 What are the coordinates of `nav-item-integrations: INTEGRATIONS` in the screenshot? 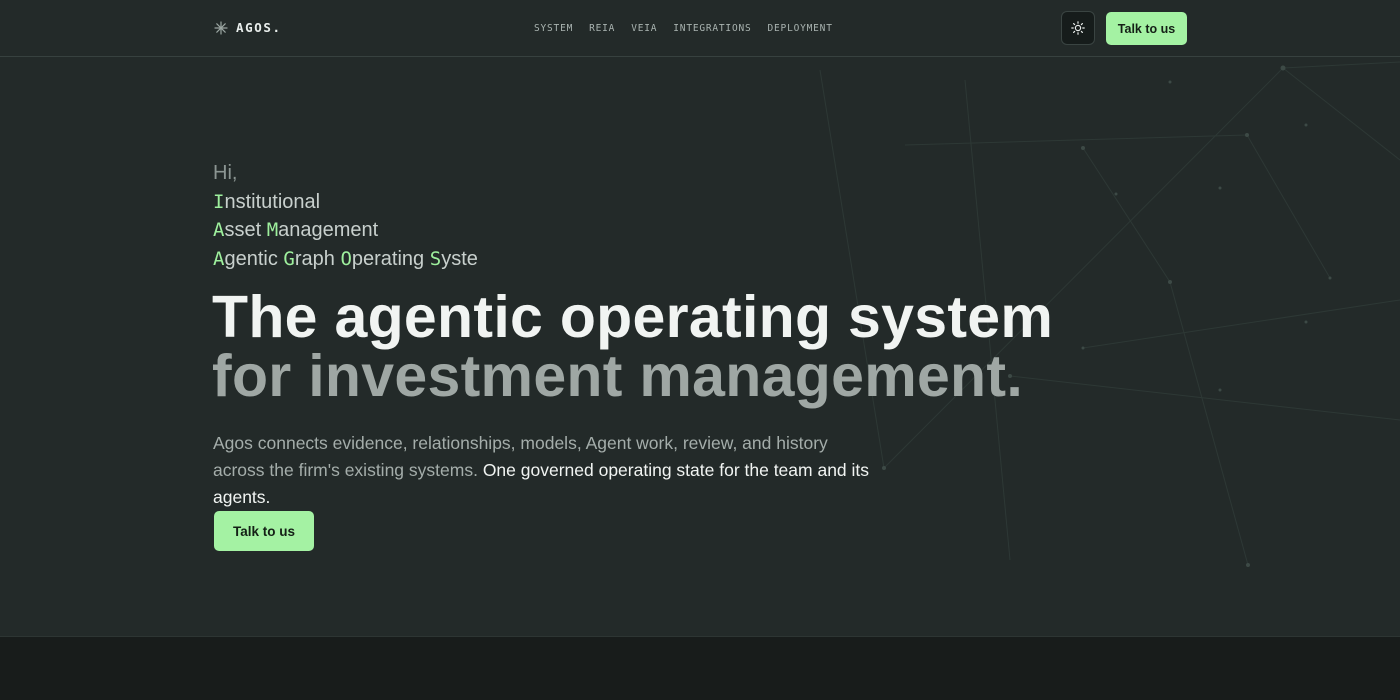 It's located at (712, 28).